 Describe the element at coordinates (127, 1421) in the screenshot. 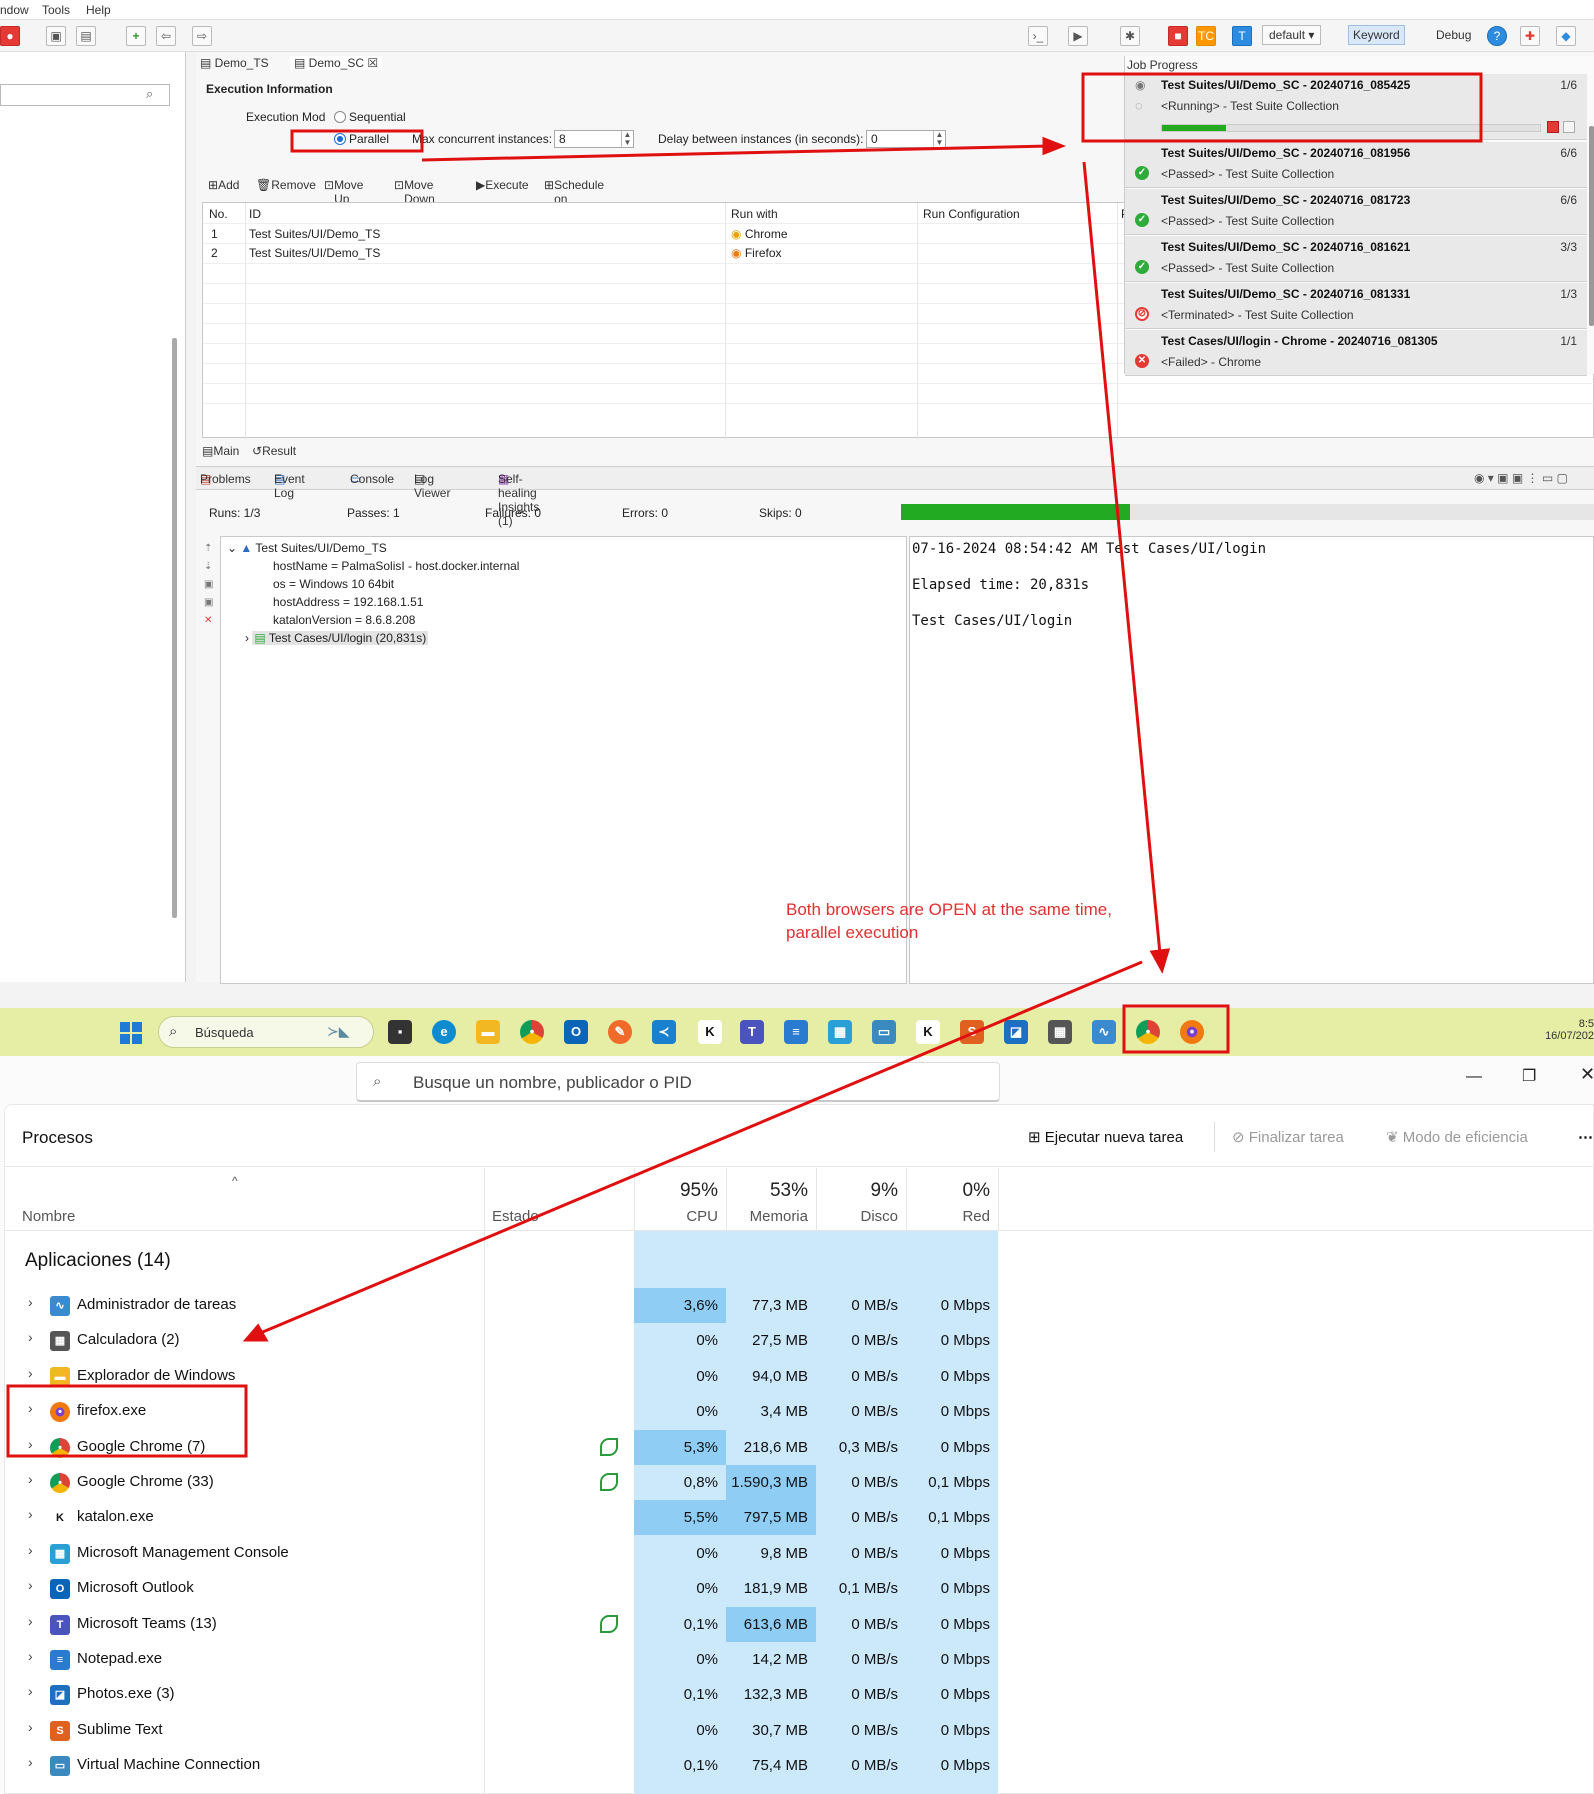

I see `processes-highlight-box` at that location.